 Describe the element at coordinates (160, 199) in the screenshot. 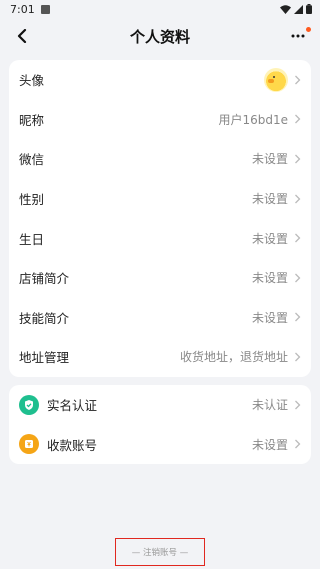

I see `row-gender: 性别 未设置` at that location.